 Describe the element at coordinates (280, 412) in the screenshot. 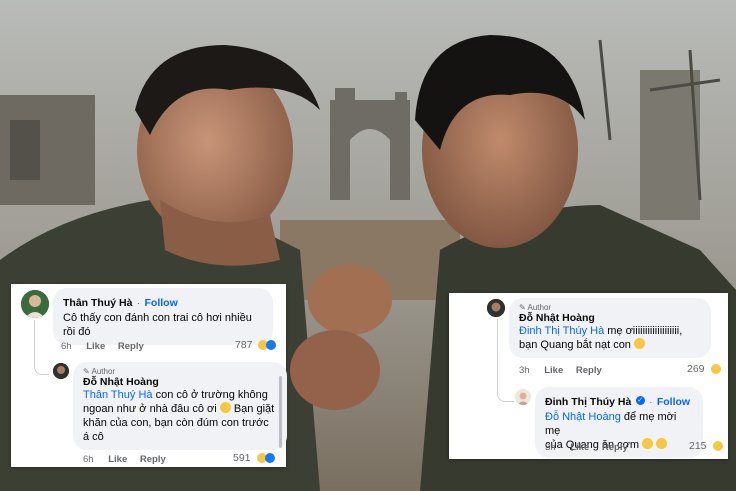

I see `scrollbar` at that location.